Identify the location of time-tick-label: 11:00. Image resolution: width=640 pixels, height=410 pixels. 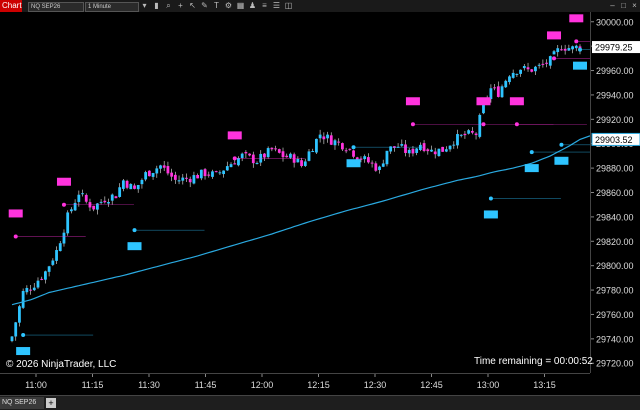
(36, 385).